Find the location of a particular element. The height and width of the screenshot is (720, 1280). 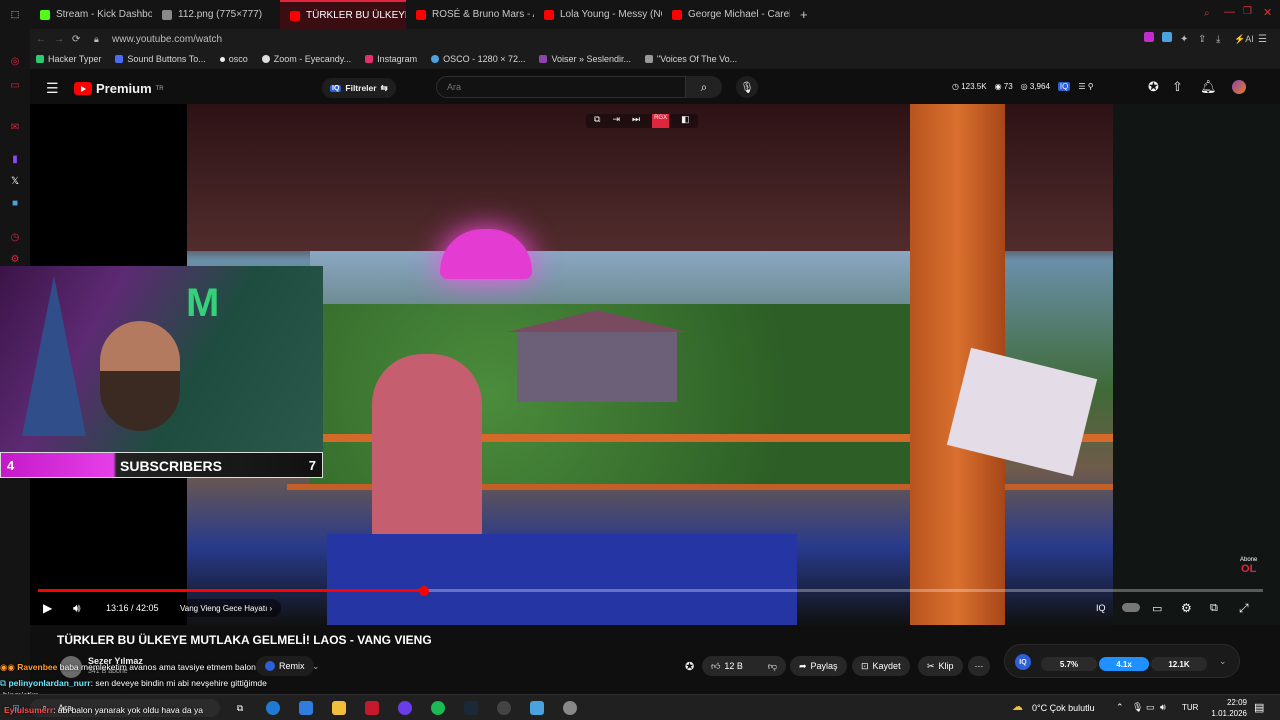

tray-chevron-icon: ⌃ is located at coordinates (1120, 707).